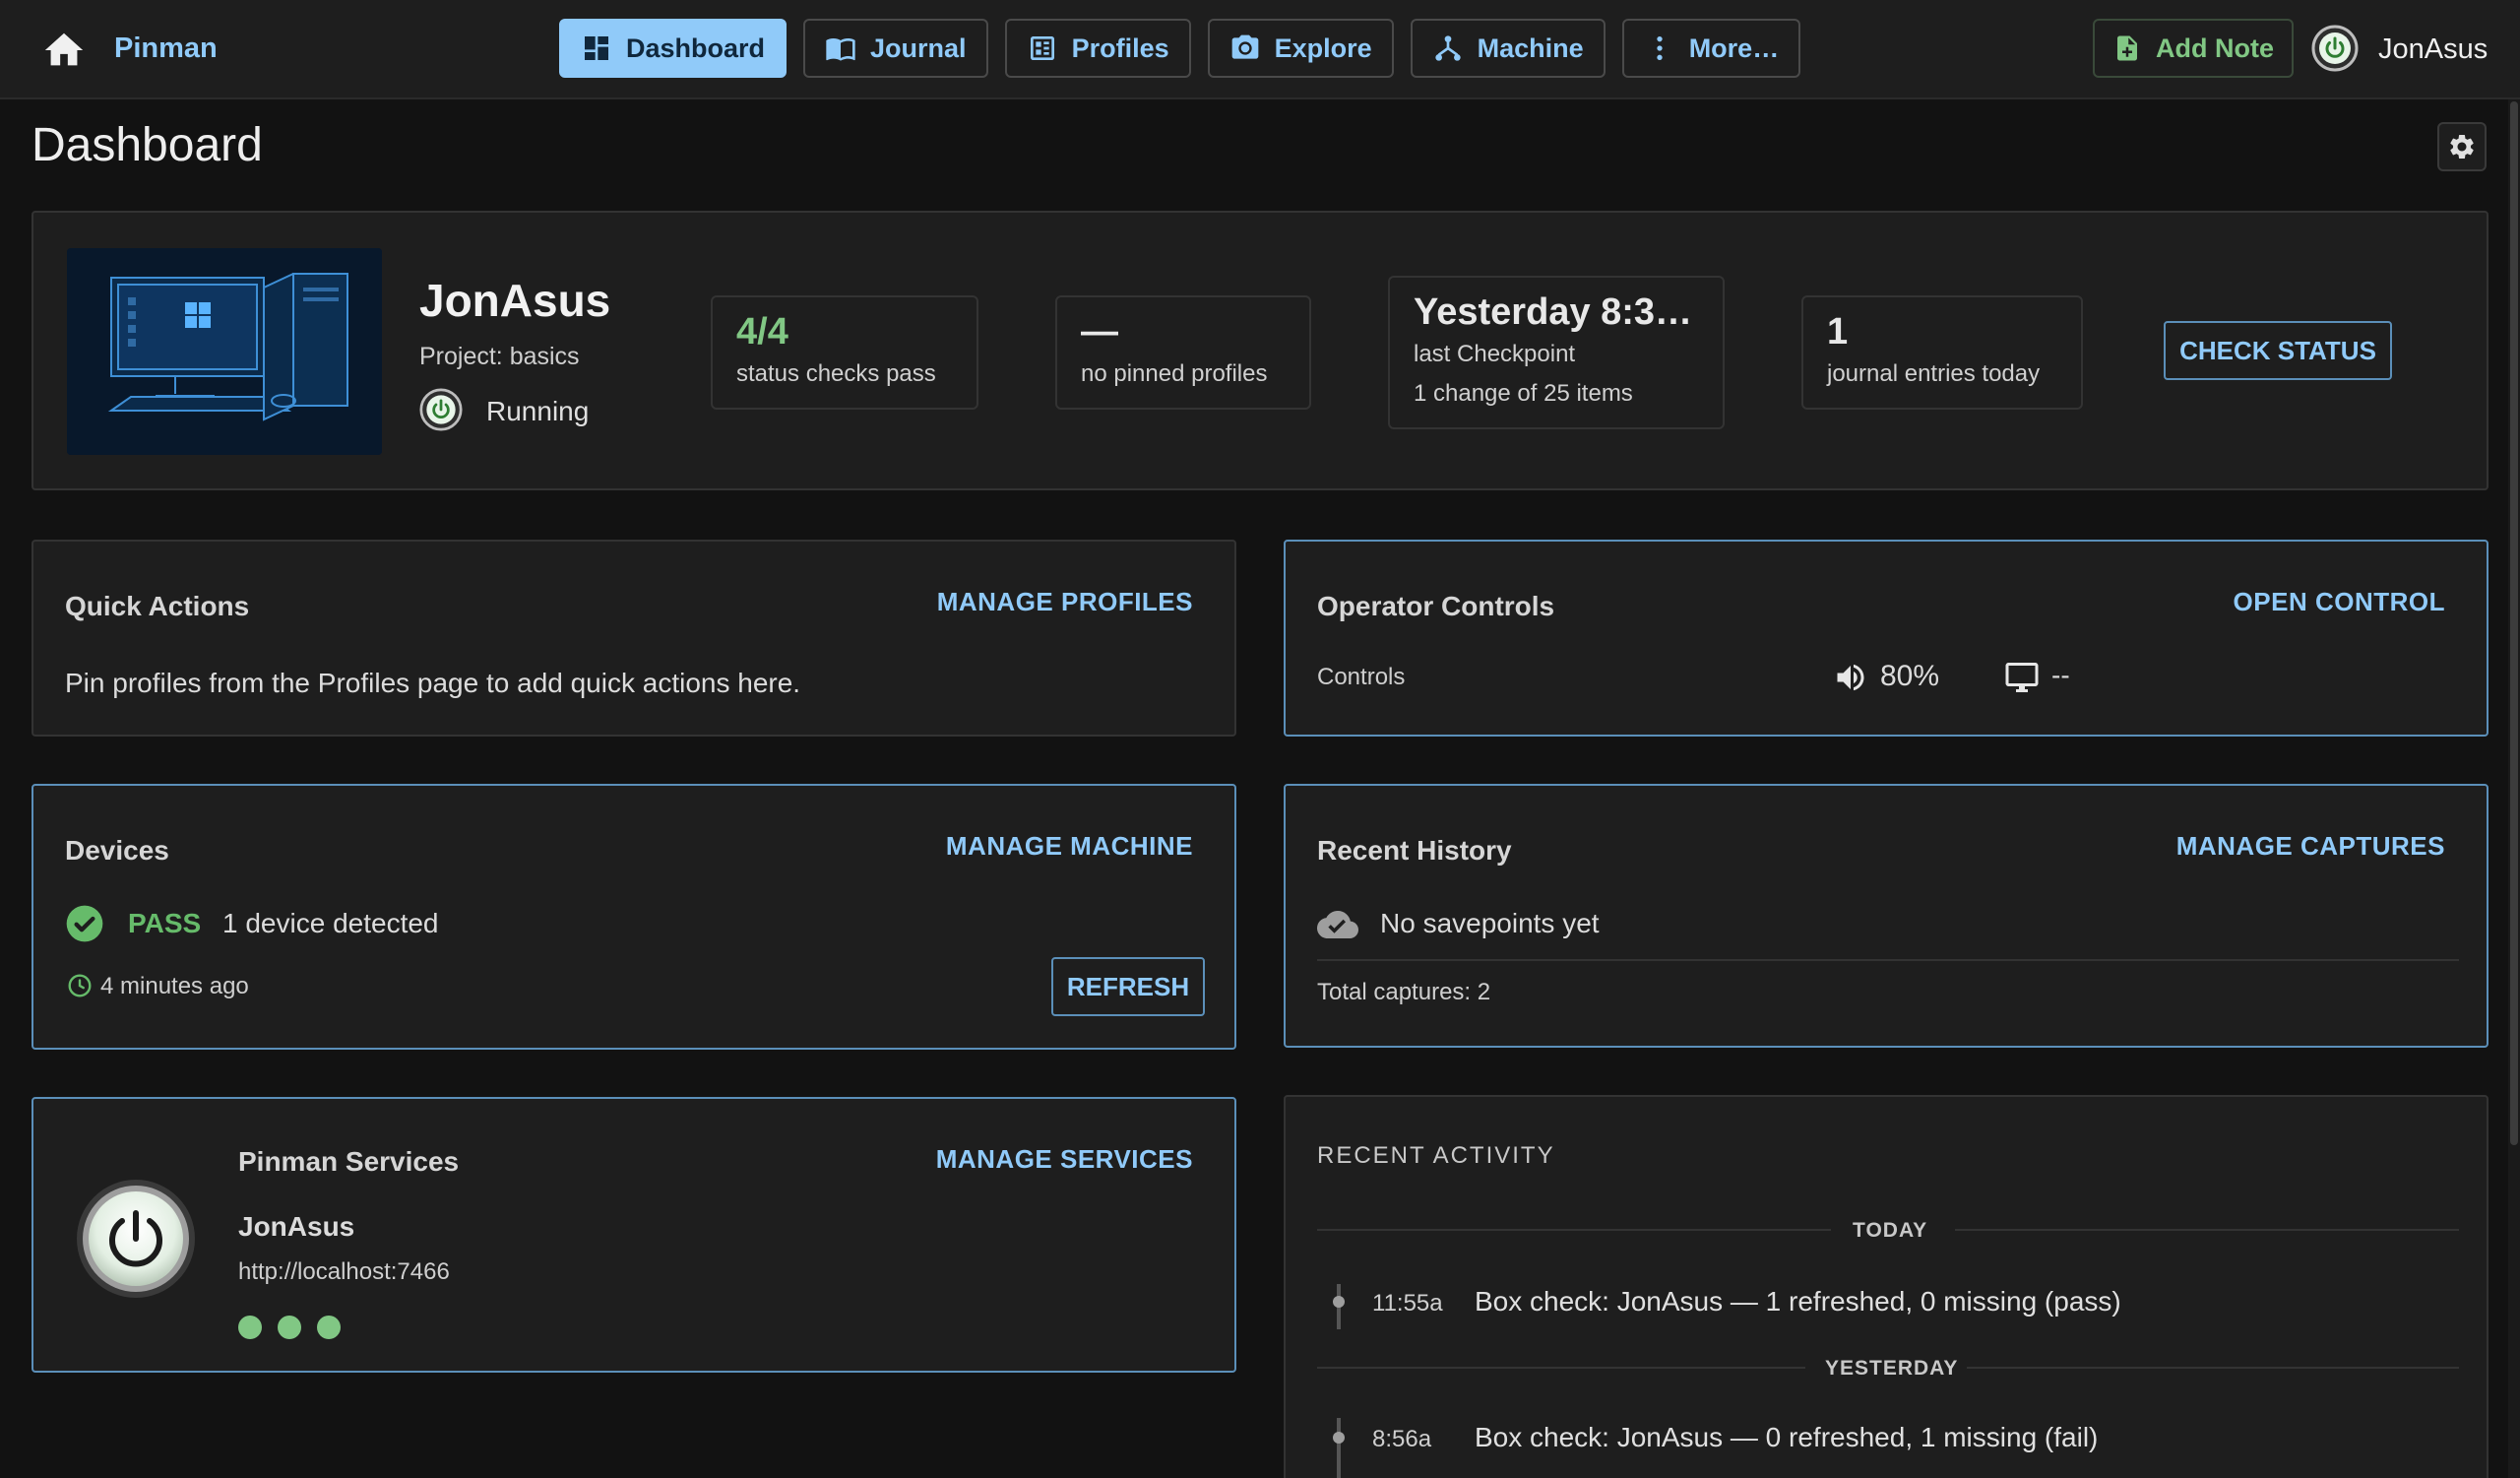 This screenshot has width=2520, height=1478. What do you see at coordinates (1337, 924) in the screenshot?
I see `cloud-done-icon` at bounding box center [1337, 924].